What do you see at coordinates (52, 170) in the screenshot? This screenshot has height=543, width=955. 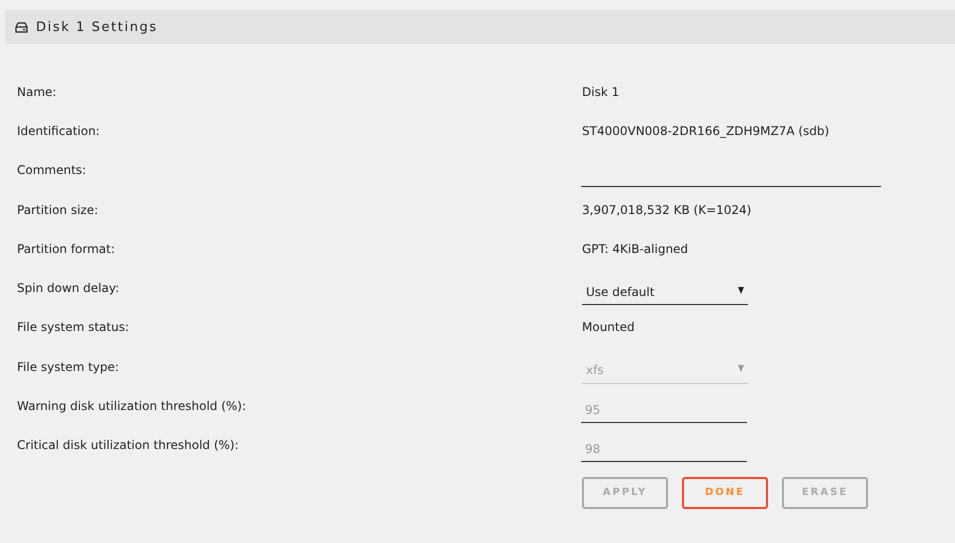 I see `field-label: Comments:` at bounding box center [52, 170].